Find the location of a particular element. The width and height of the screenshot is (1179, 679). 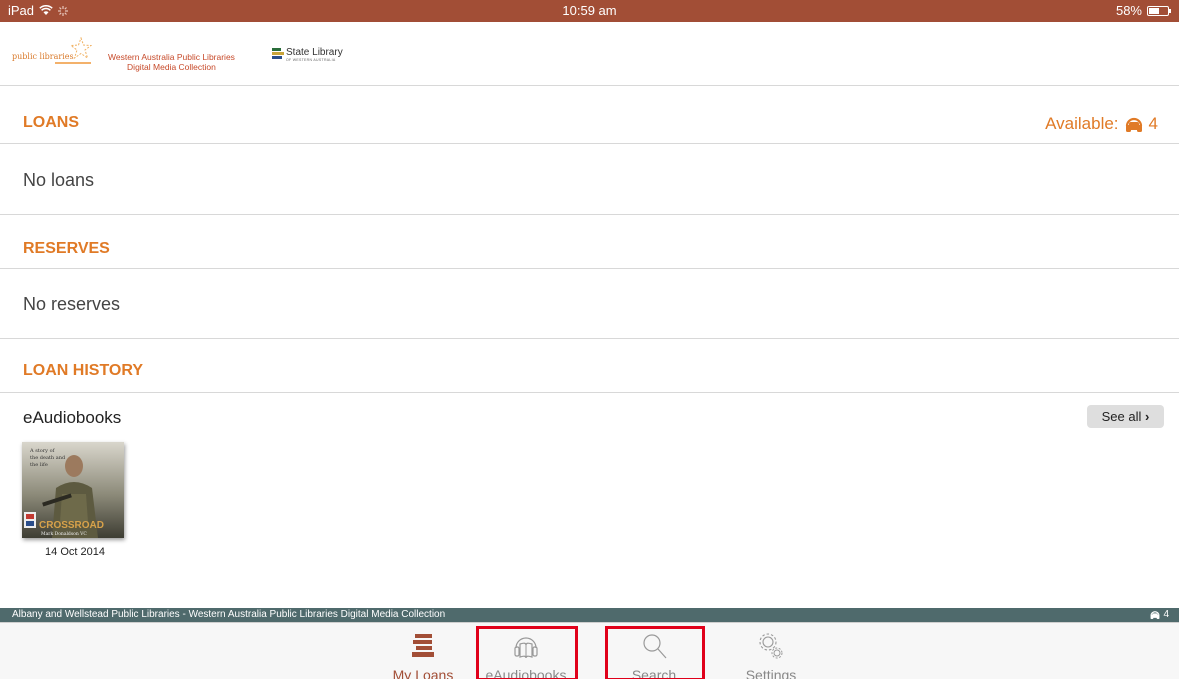

public-libraries-logo: public libraries is located at coordinates (43, 56).